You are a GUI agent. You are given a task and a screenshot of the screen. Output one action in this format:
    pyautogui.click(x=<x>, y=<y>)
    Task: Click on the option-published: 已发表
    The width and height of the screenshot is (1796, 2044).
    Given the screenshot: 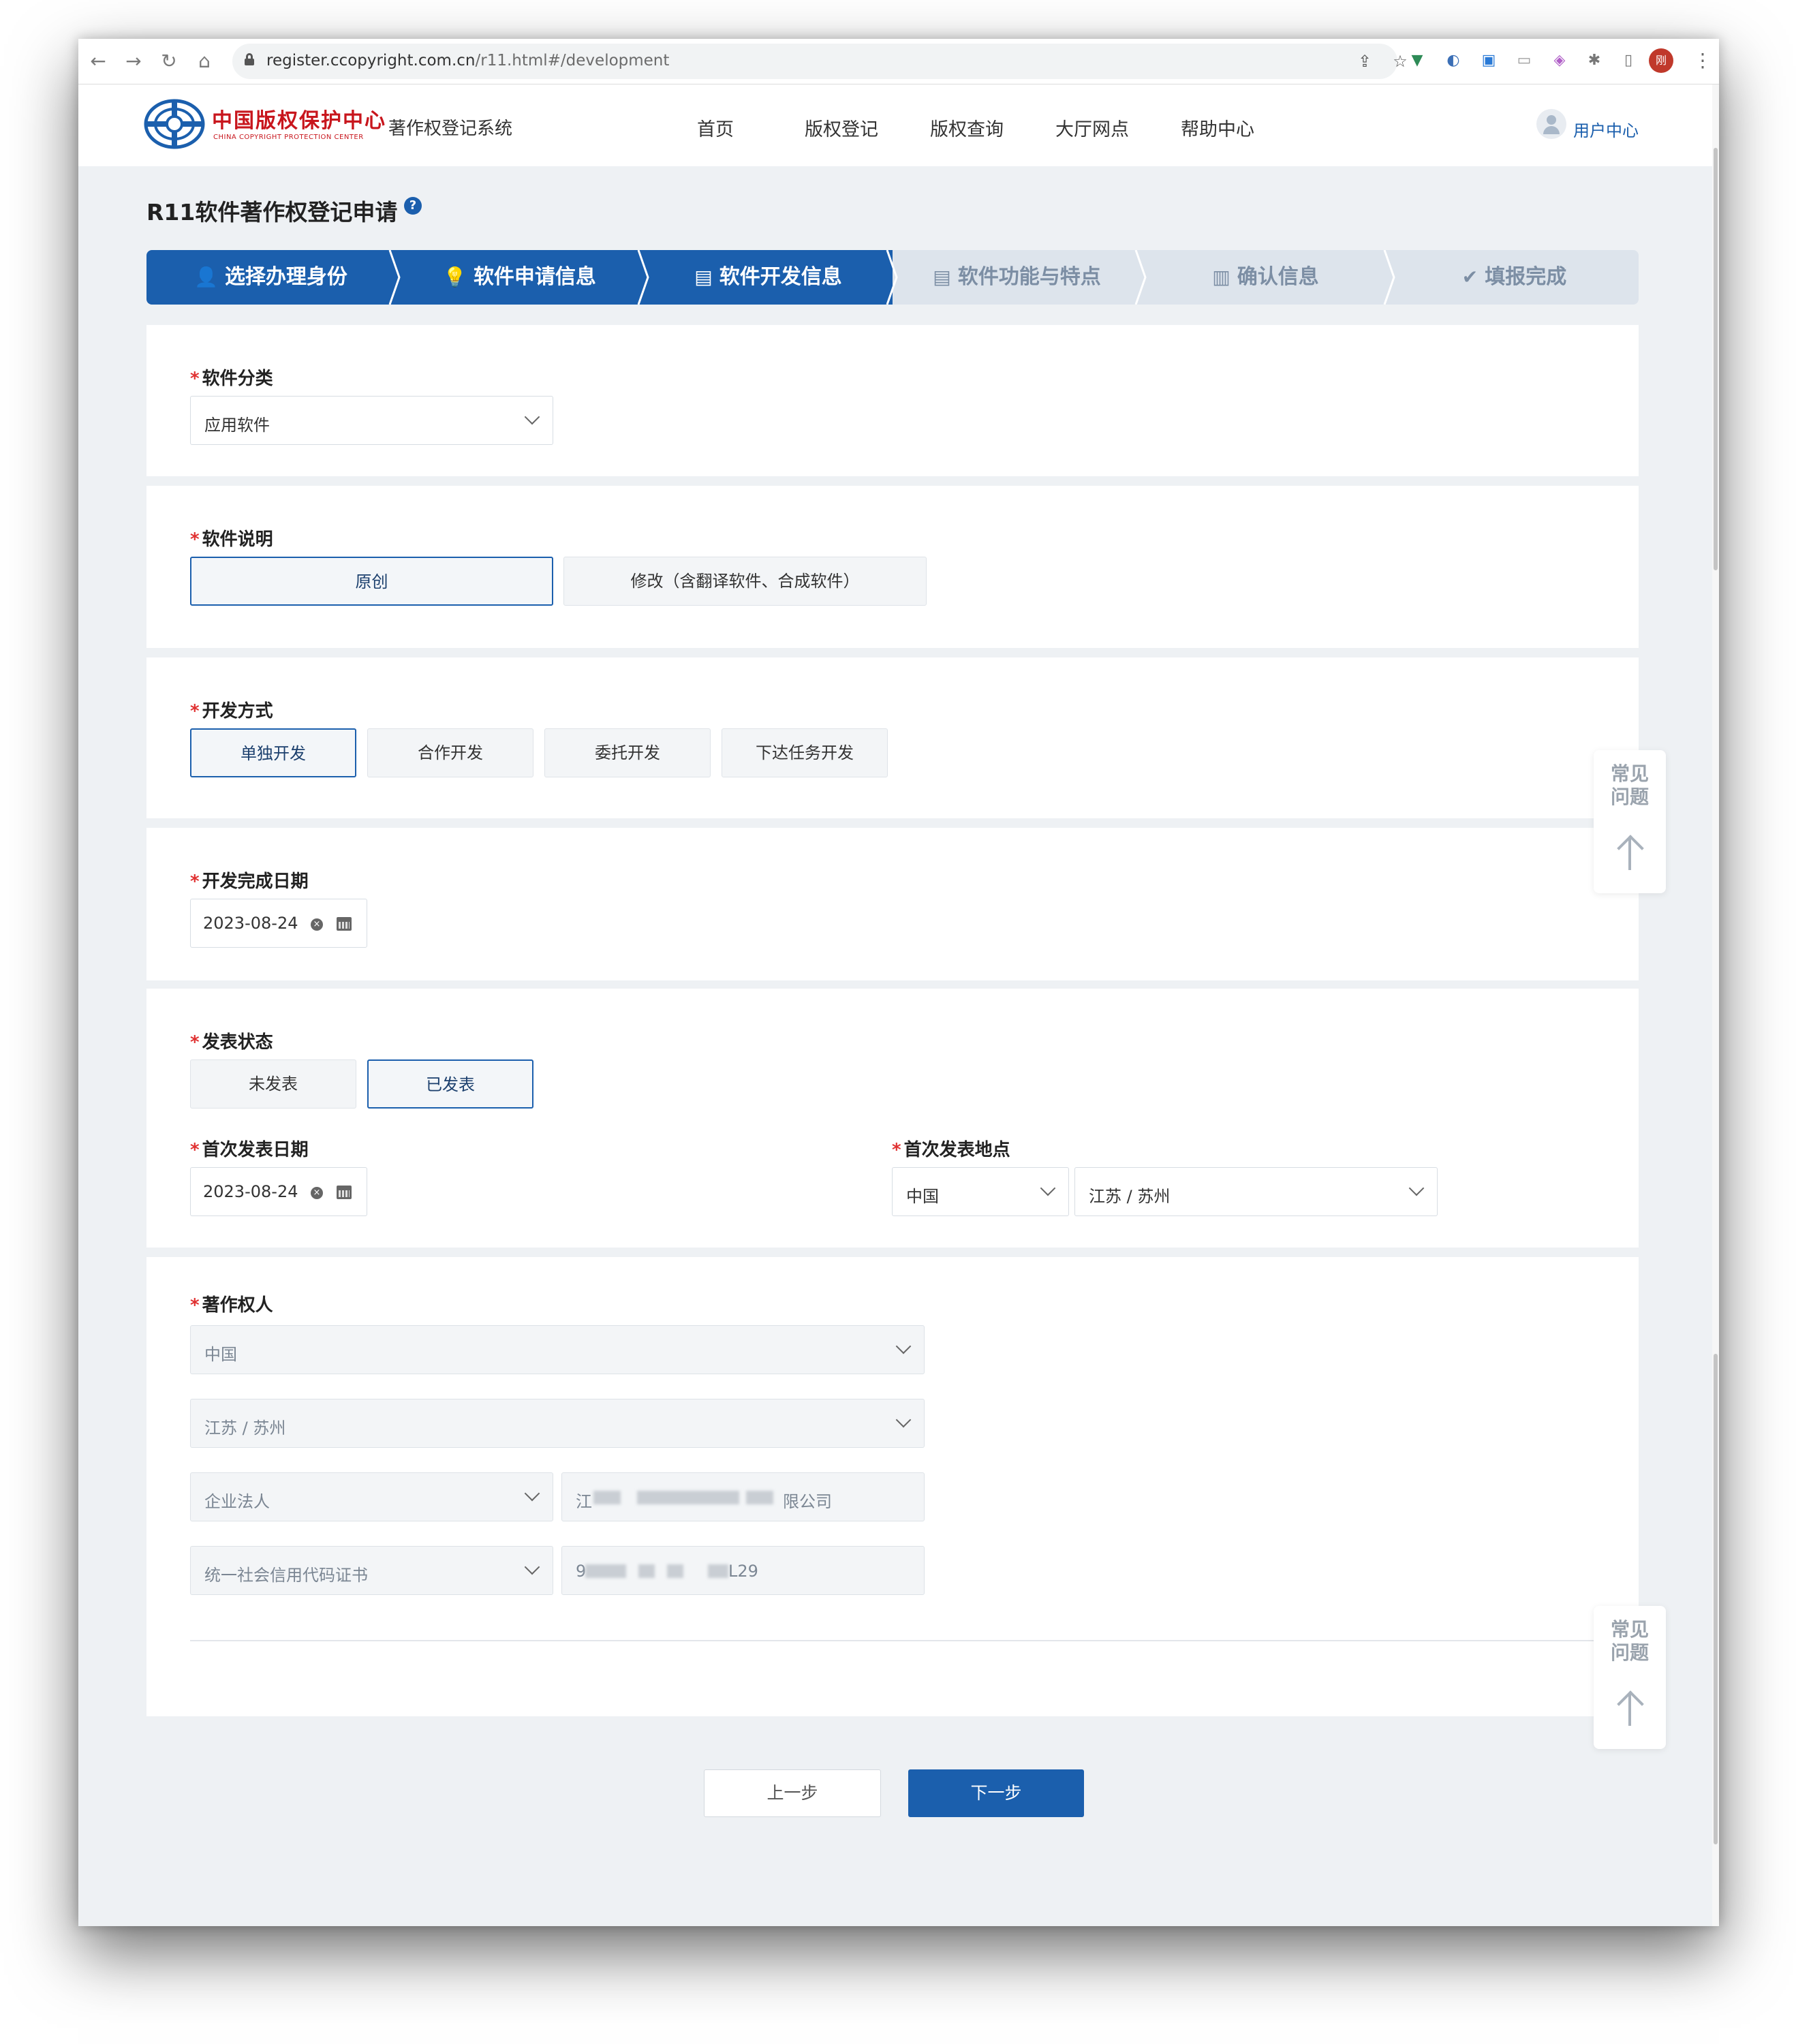 What is the action you would take?
    pyautogui.click(x=450, y=1084)
    